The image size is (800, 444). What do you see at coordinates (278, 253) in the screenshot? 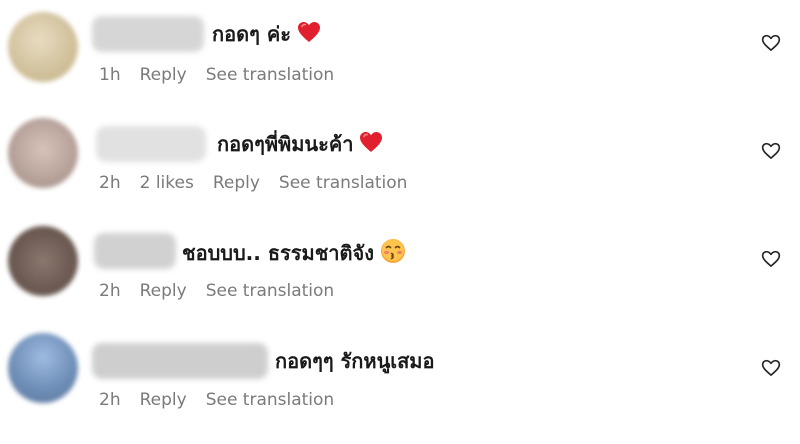
I see `comment-text: ชอบบบ.. ธรรมชาติจัง` at bounding box center [278, 253].